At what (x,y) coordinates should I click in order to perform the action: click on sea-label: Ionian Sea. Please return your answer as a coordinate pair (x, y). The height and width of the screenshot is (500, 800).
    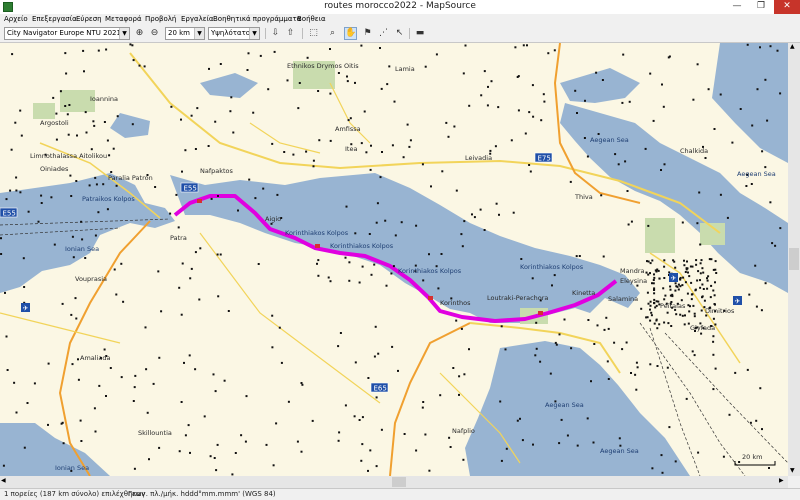
    Looking at the image, I should click on (82, 249).